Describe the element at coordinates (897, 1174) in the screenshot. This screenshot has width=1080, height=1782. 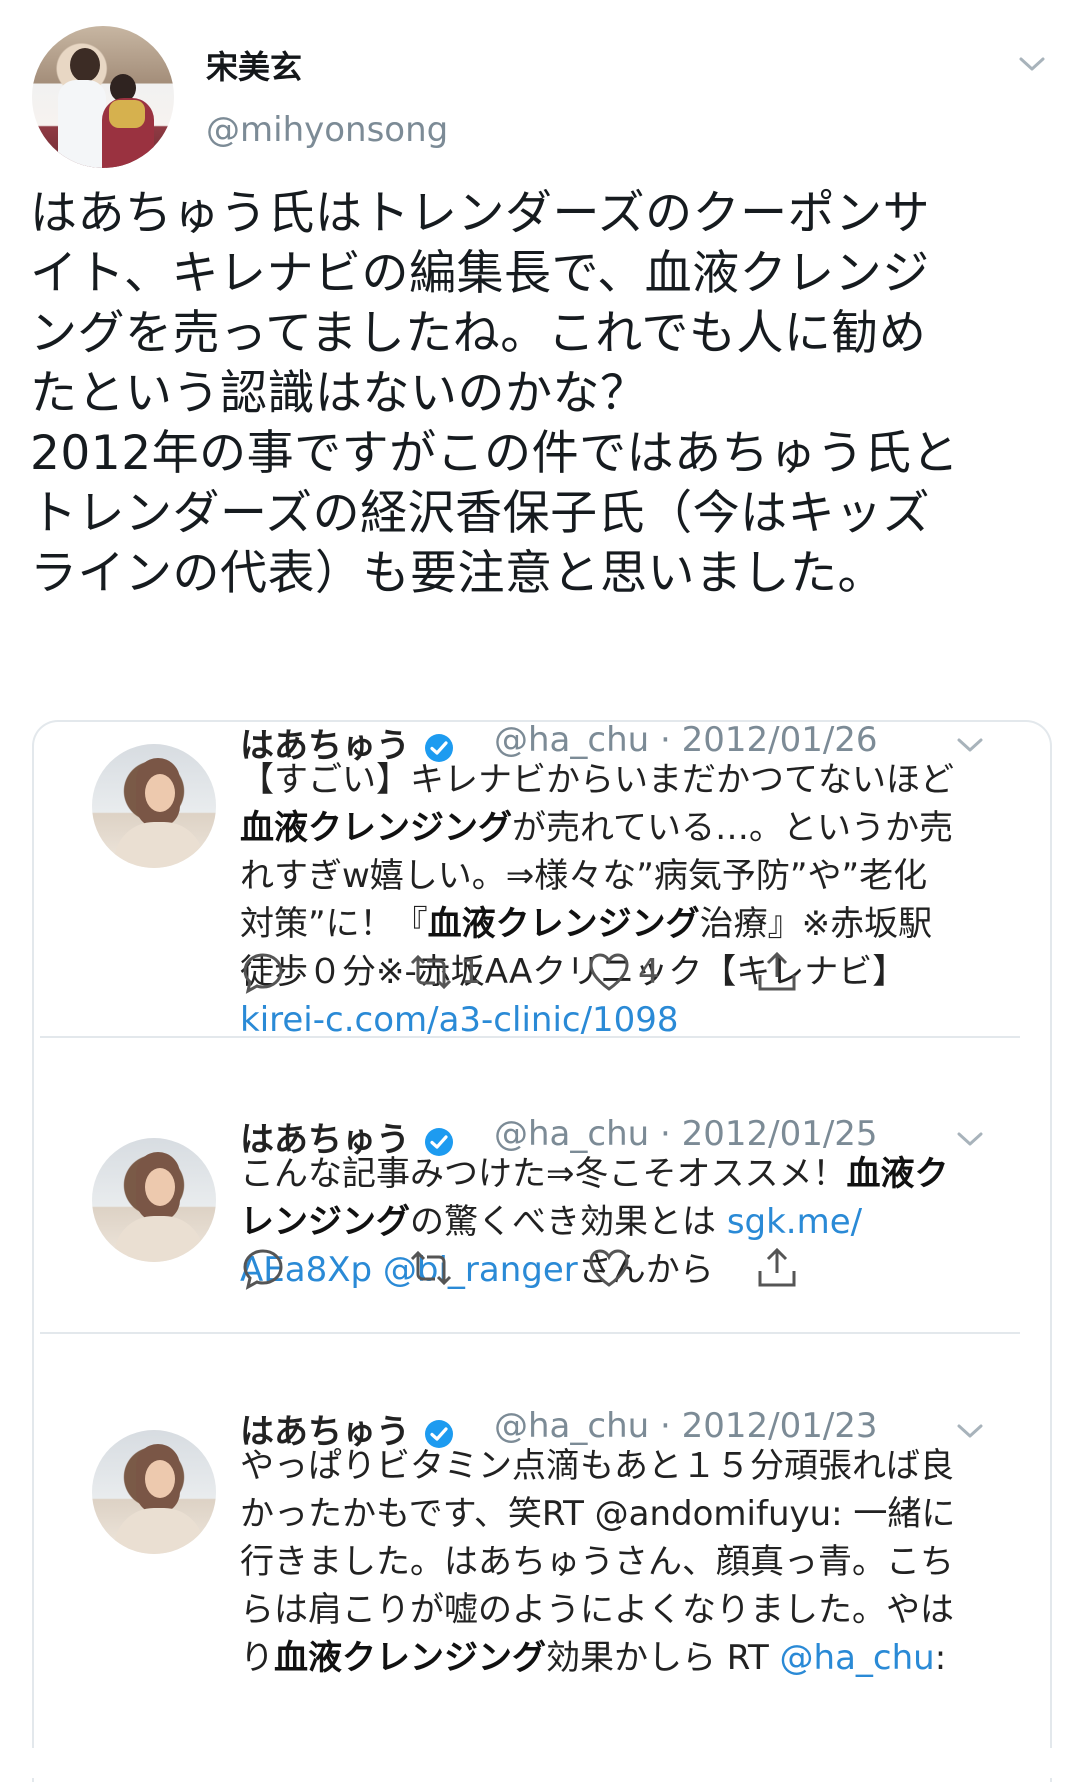
I see `bold-text: 血液ク` at that location.